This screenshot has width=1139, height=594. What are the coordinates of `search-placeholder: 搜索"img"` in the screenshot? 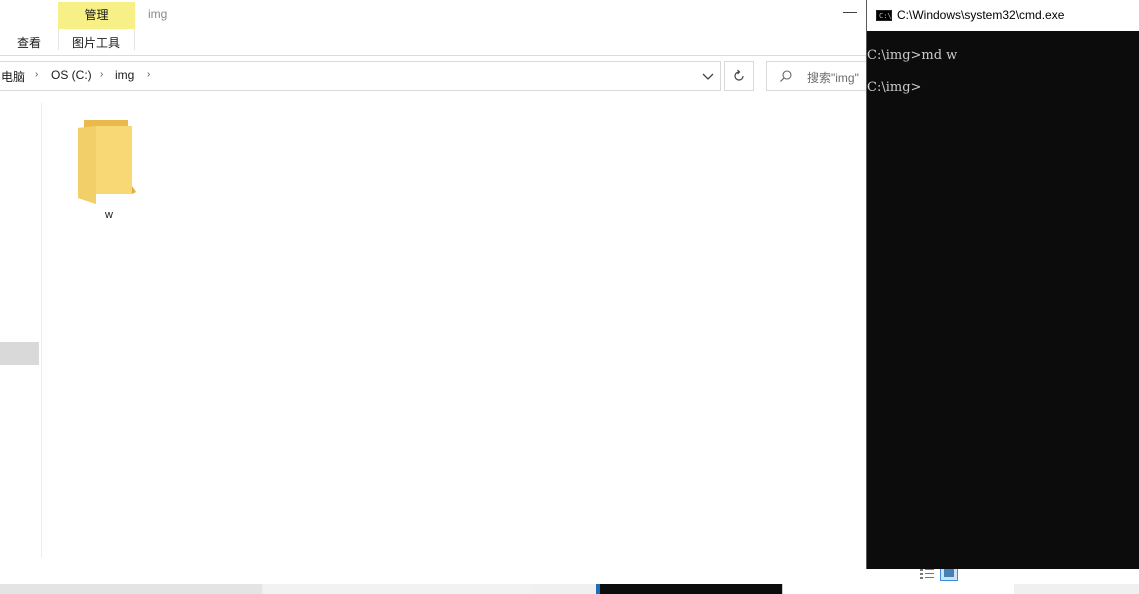 It's located at (833, 78).